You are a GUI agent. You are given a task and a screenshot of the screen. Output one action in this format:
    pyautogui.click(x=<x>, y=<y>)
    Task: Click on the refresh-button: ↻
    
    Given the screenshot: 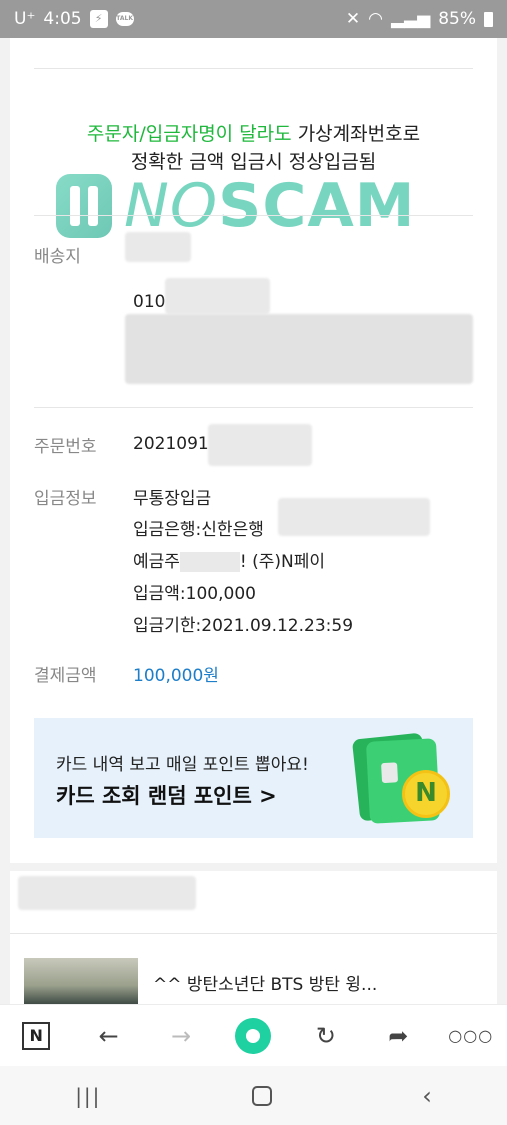 What is the action you would take?
    pyautogui.click(x=326, y=1036)
    